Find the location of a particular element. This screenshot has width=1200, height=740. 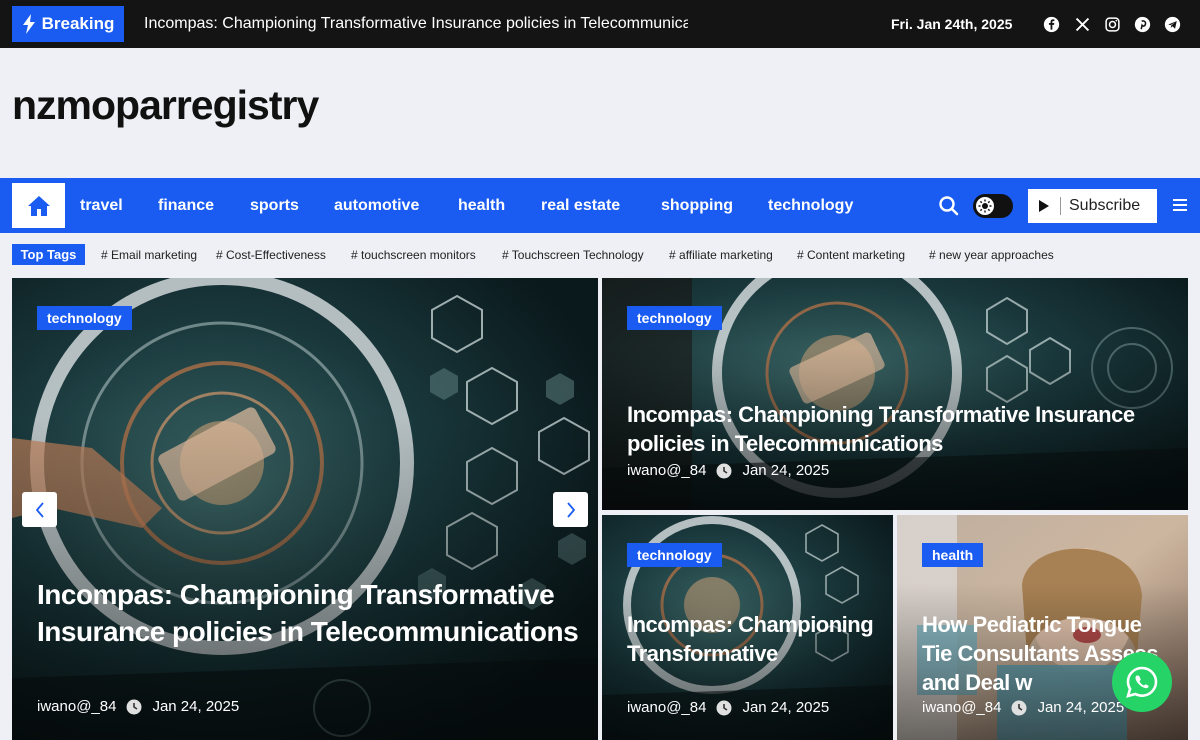

category-badge: health is located at coordinates (953, 555).